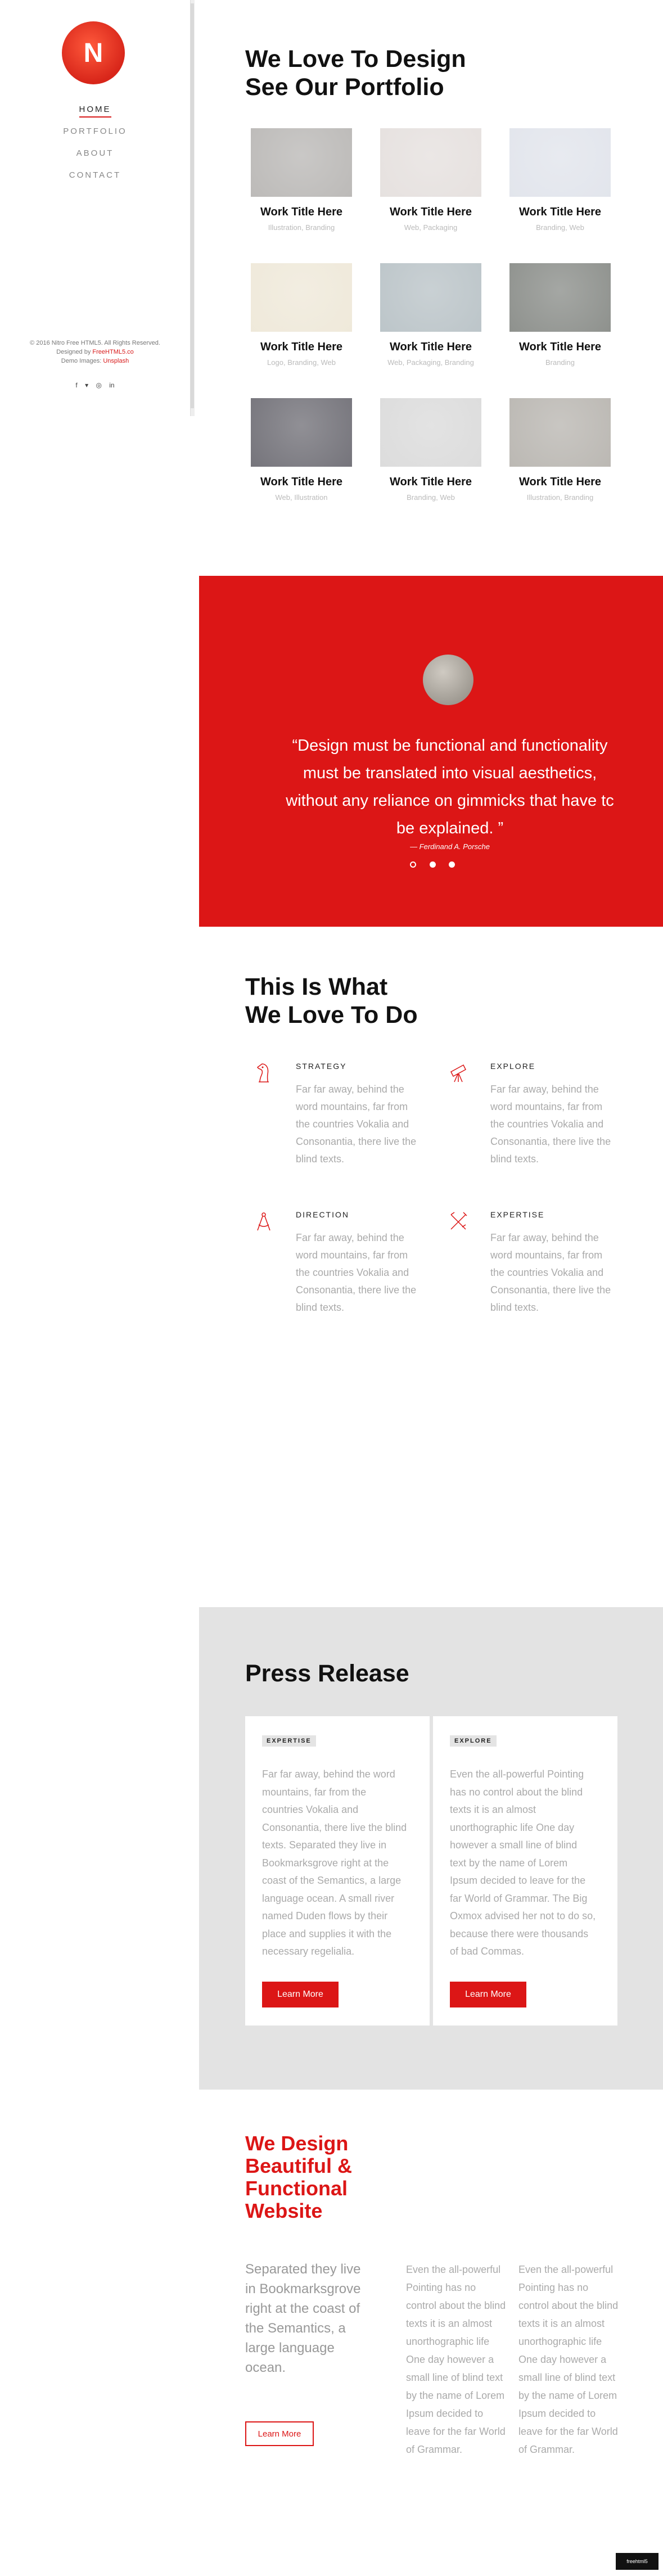 The width and height of the screenshot is (663, 2576). I want to click on service-heading: DIRECTION, so click(322, 1214).